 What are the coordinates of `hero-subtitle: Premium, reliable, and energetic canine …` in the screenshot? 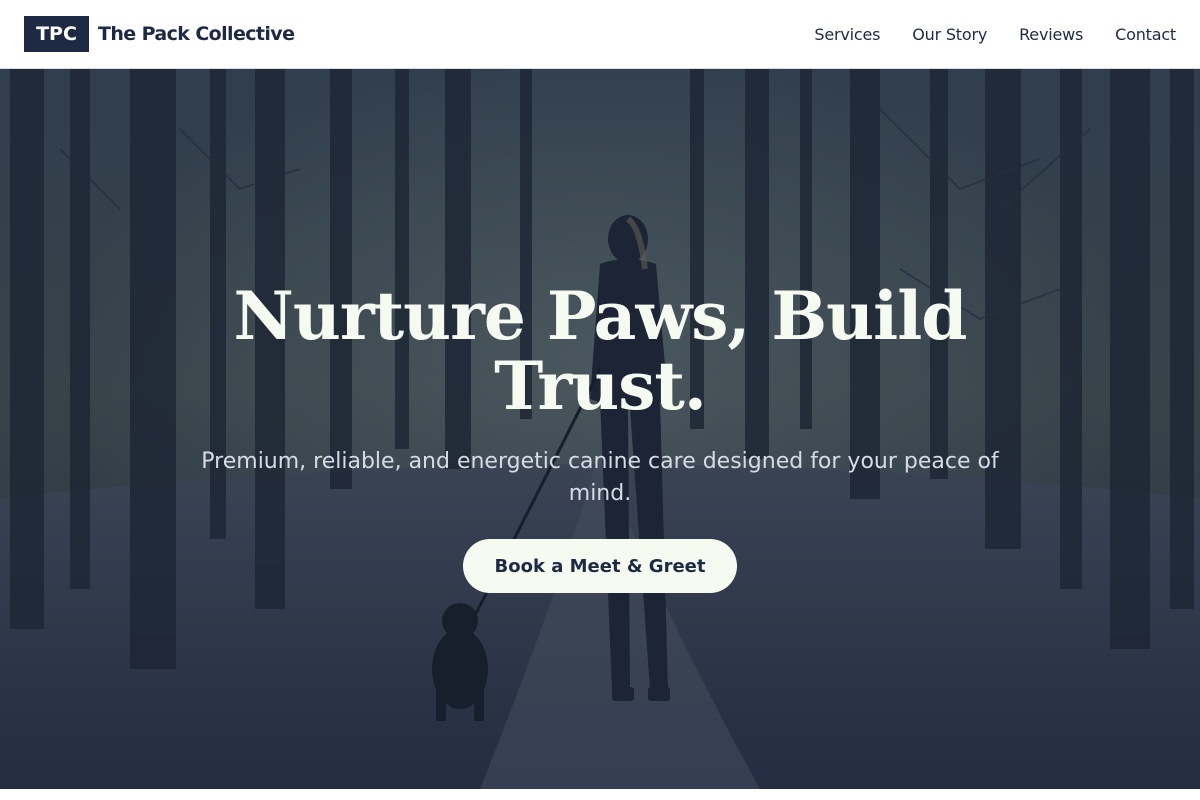 It's located at (600, 477).